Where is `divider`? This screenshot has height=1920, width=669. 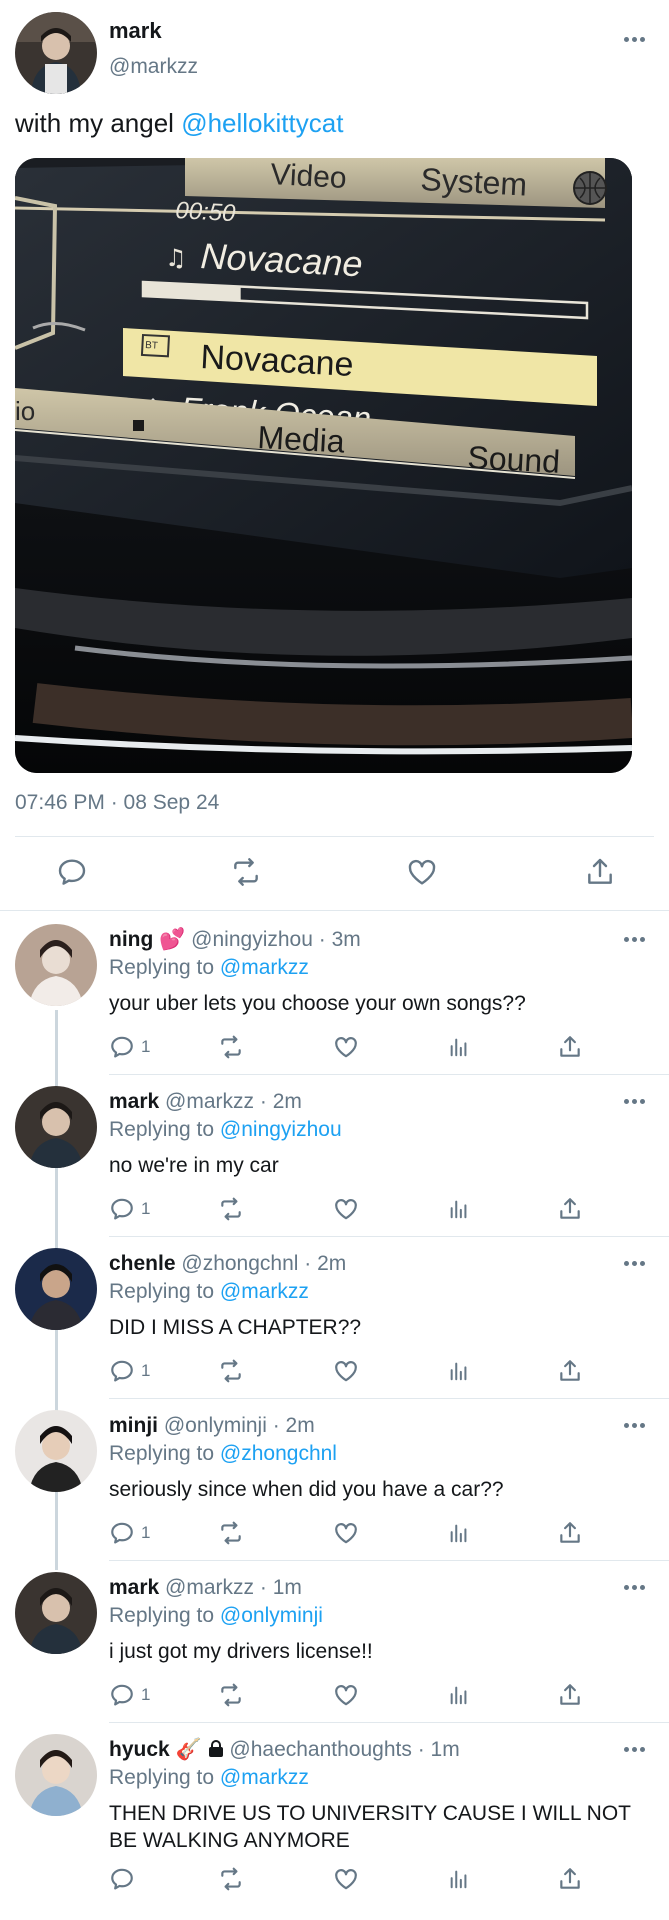
divider is located at coordinates (334, 836).